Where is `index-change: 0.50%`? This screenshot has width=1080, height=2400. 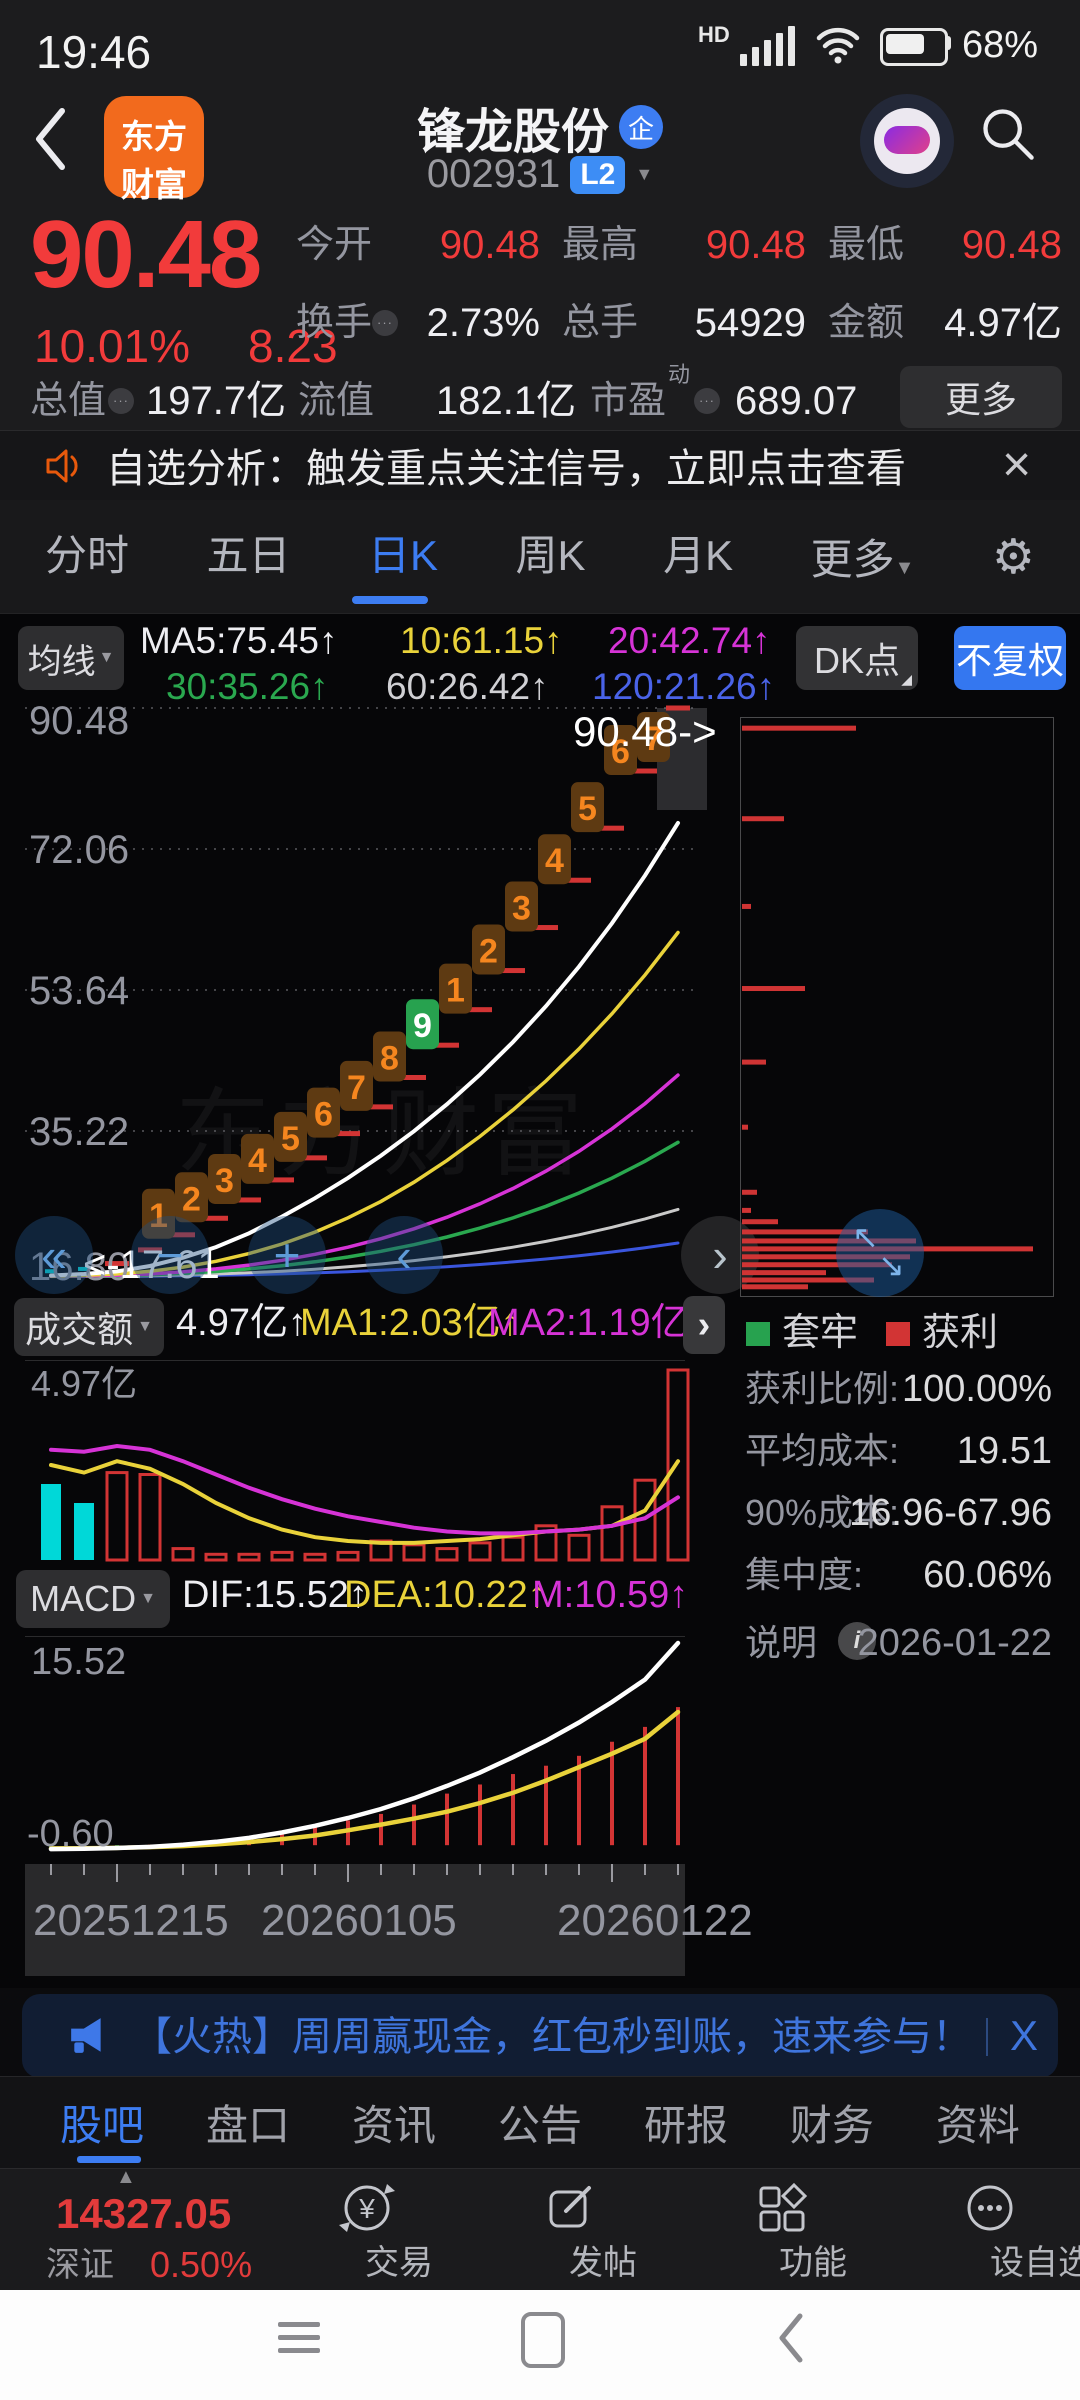
index-change: 0.50% is located at coordinates (201, 2264).